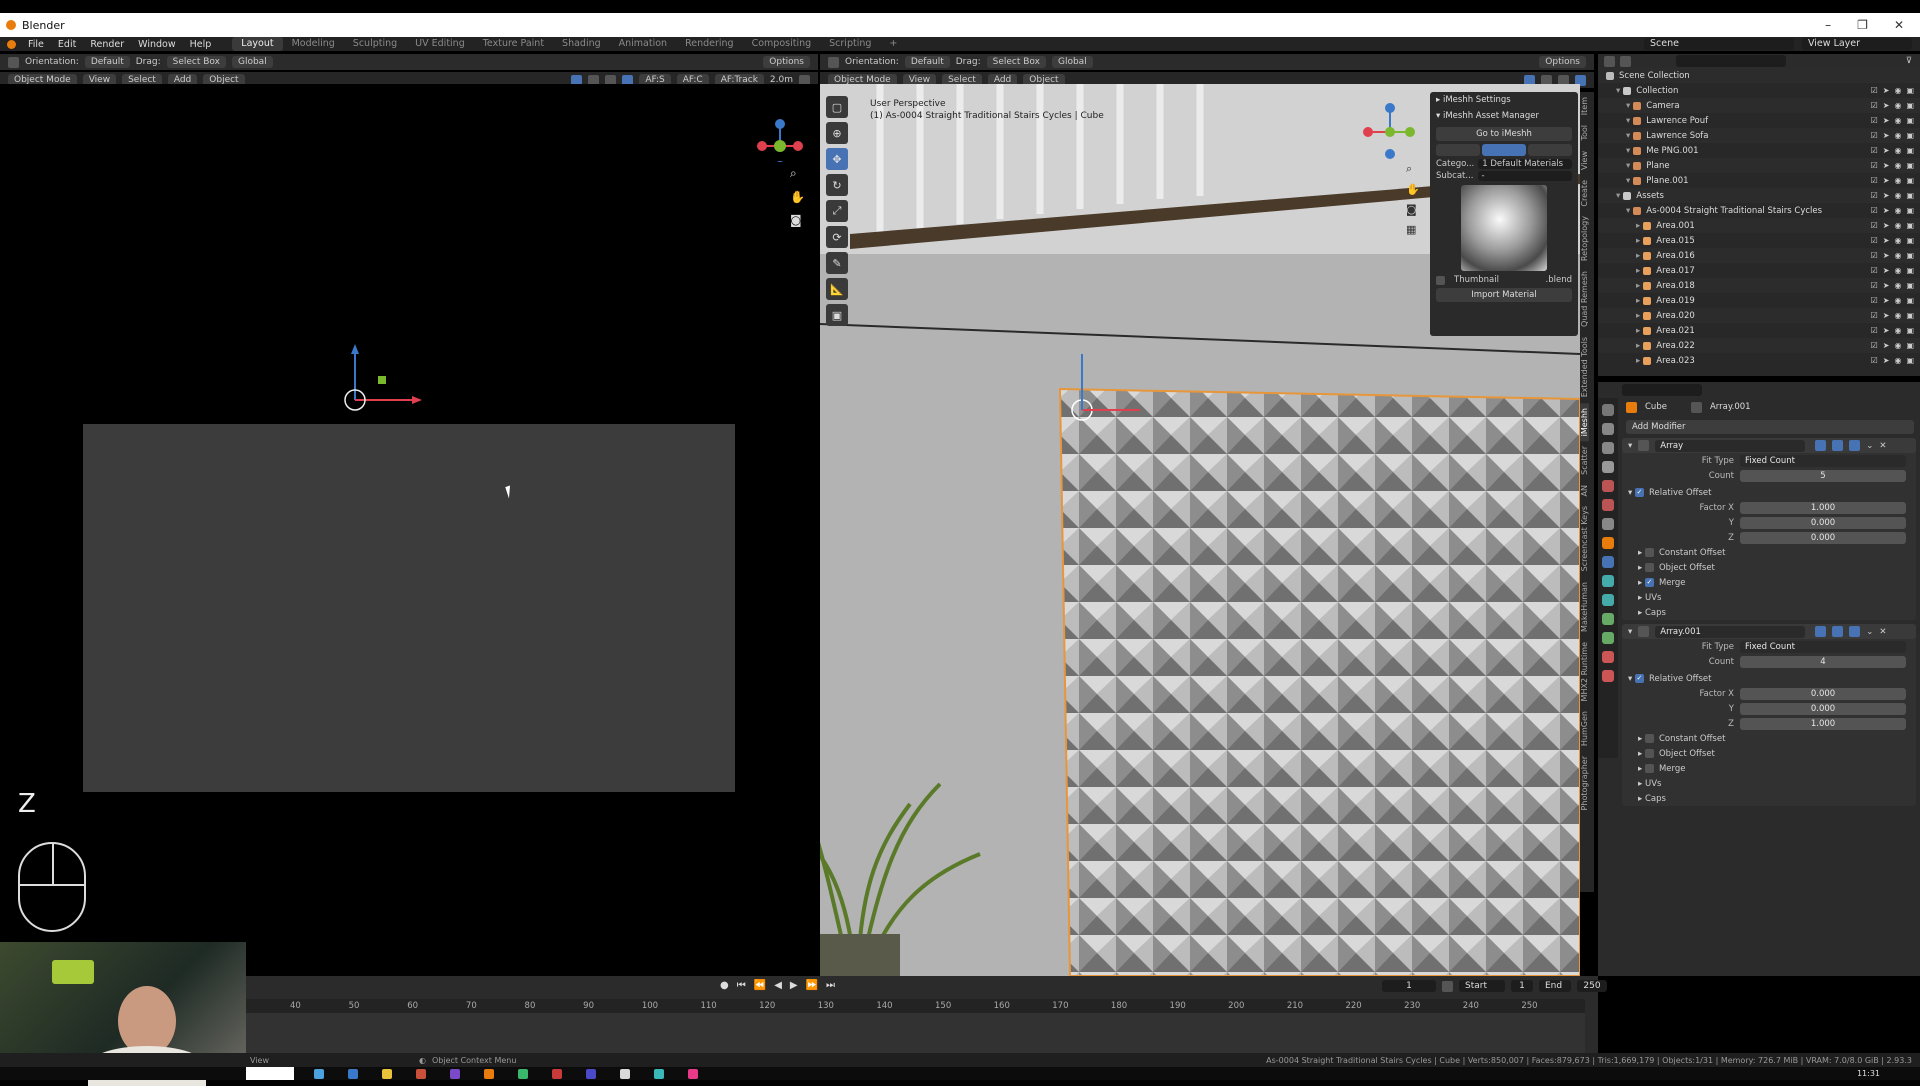  What do you see at coordinates (1608, 429) in the screenshot?
I see `render-tab-icon` at bounding box center [1608, 429].